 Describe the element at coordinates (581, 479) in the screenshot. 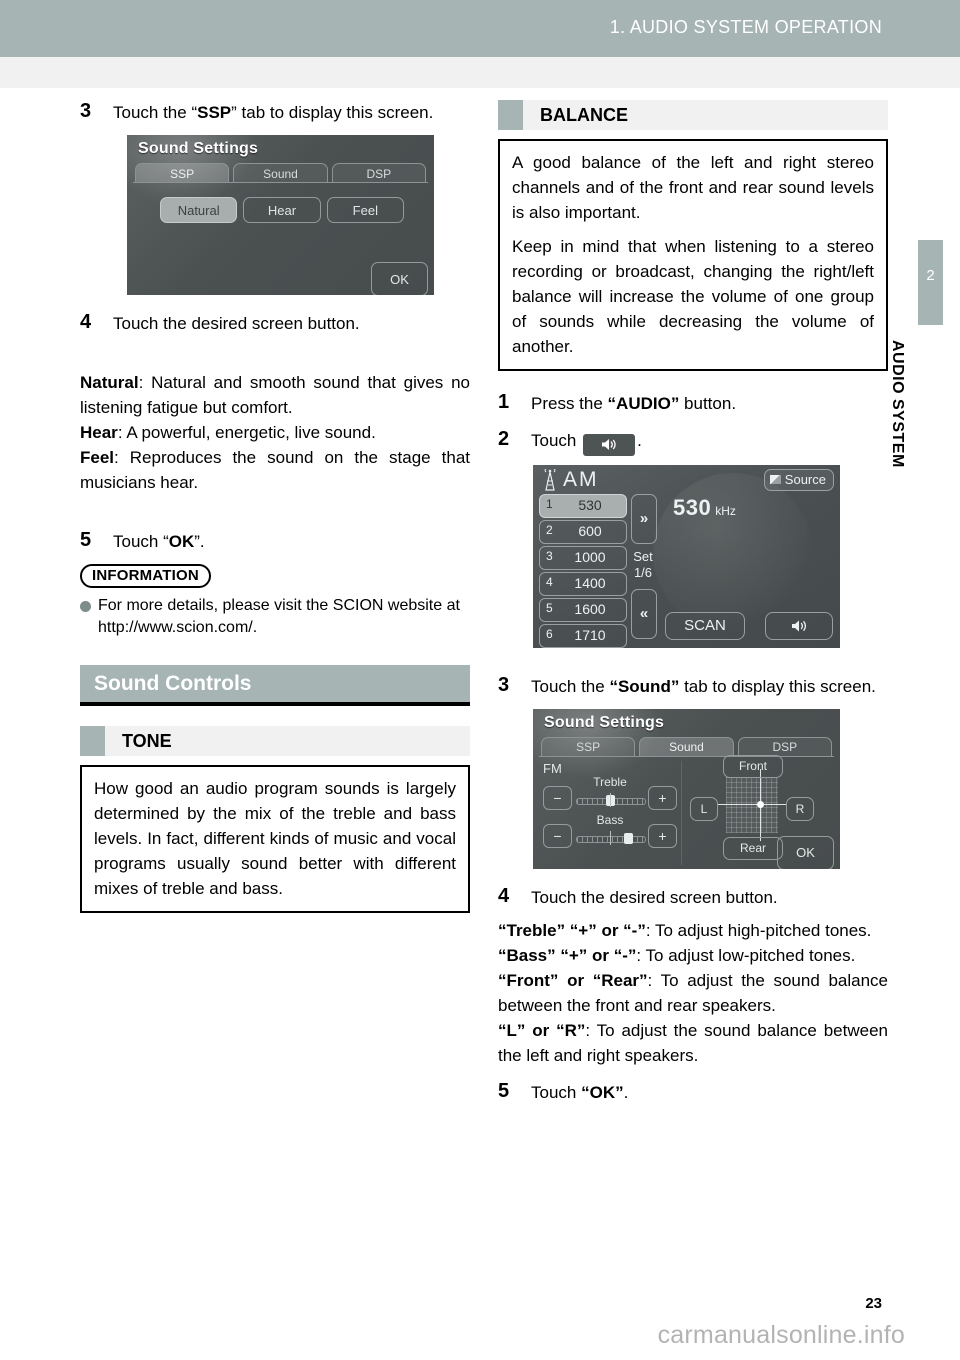

I see `band-label: AM` at that location.